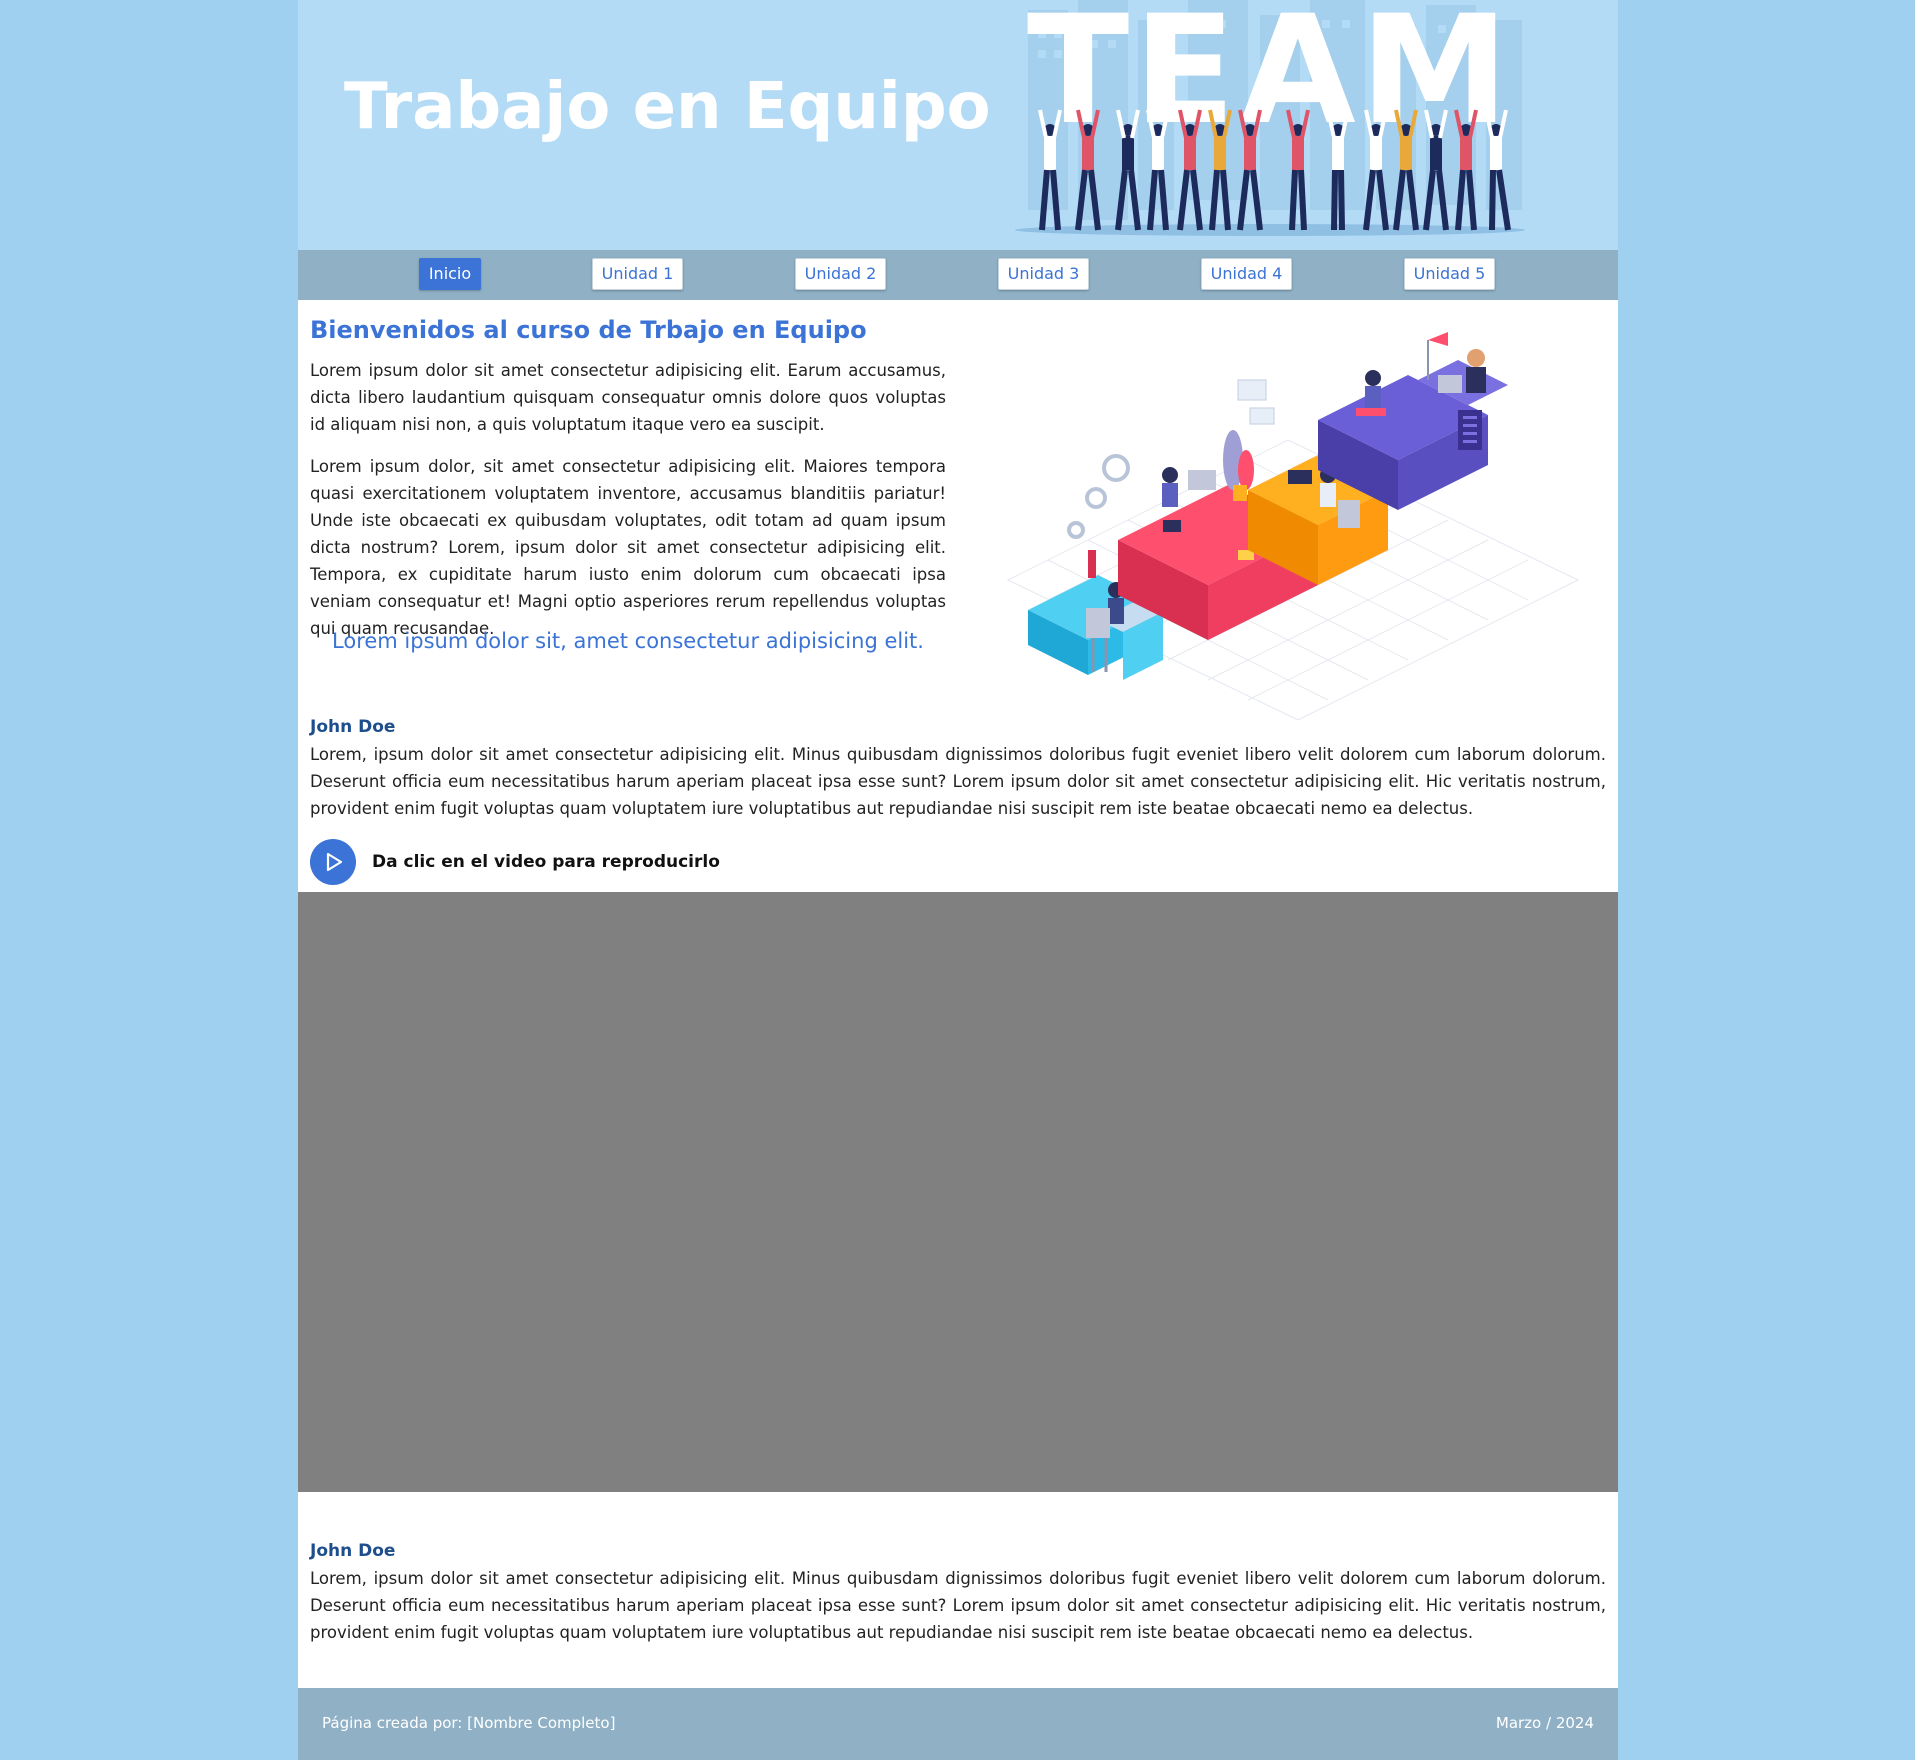 This screenshot has width=1915, height=1760. I want to click on page-title: Trabajo en Equipo, so click(667, 107).